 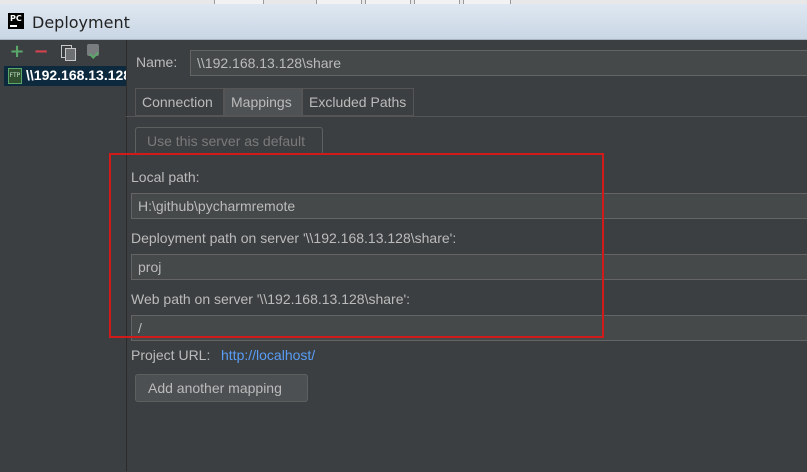 What do you see at coordinates (81, 22) in the screenshot?
I see `window-title: Deployment` at bounding box center [81, 22].